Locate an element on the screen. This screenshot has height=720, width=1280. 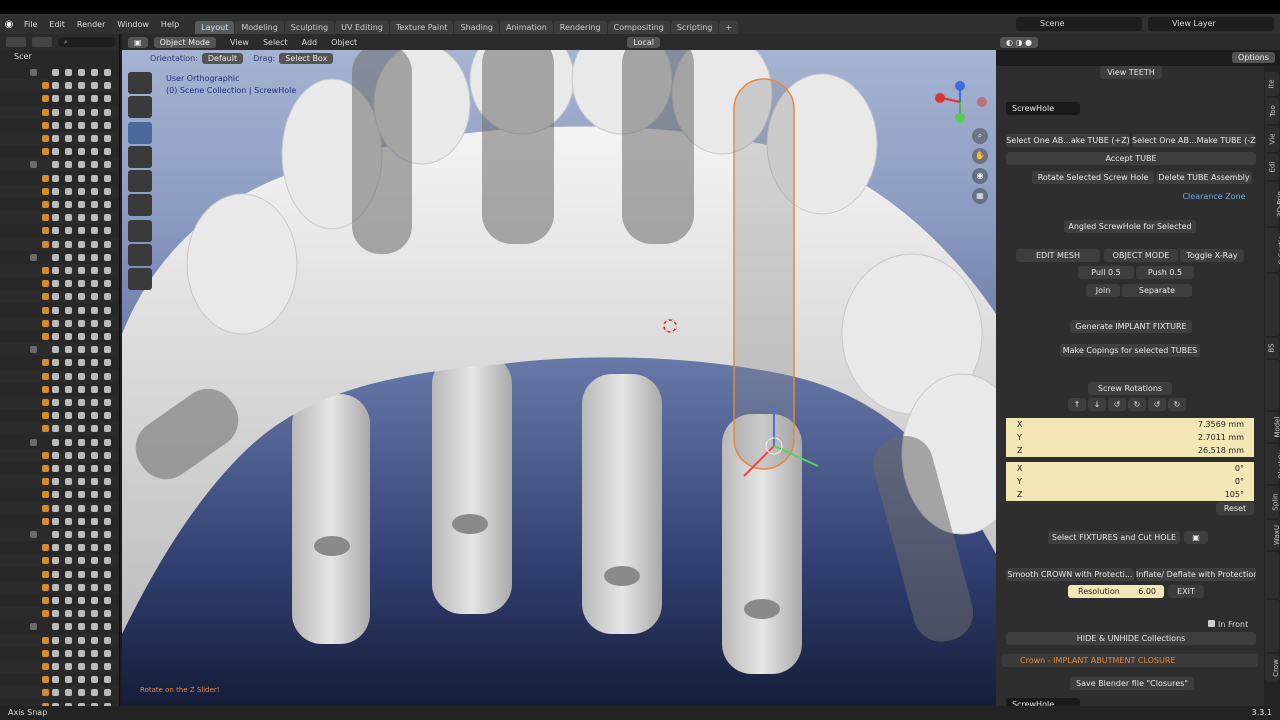
hide-unhide-collections-button: HIDE & UNHIDE Collections is located at coordinates (1131, 638).